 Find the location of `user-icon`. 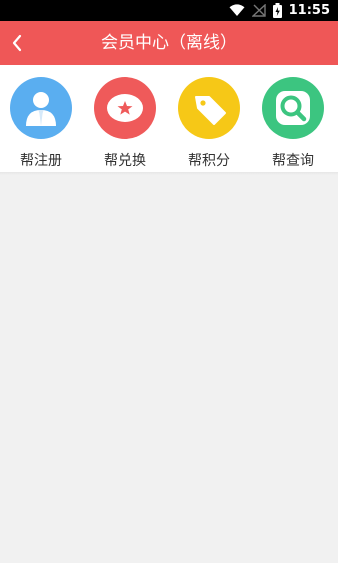

user-icon is located at coordinates (41, 109).